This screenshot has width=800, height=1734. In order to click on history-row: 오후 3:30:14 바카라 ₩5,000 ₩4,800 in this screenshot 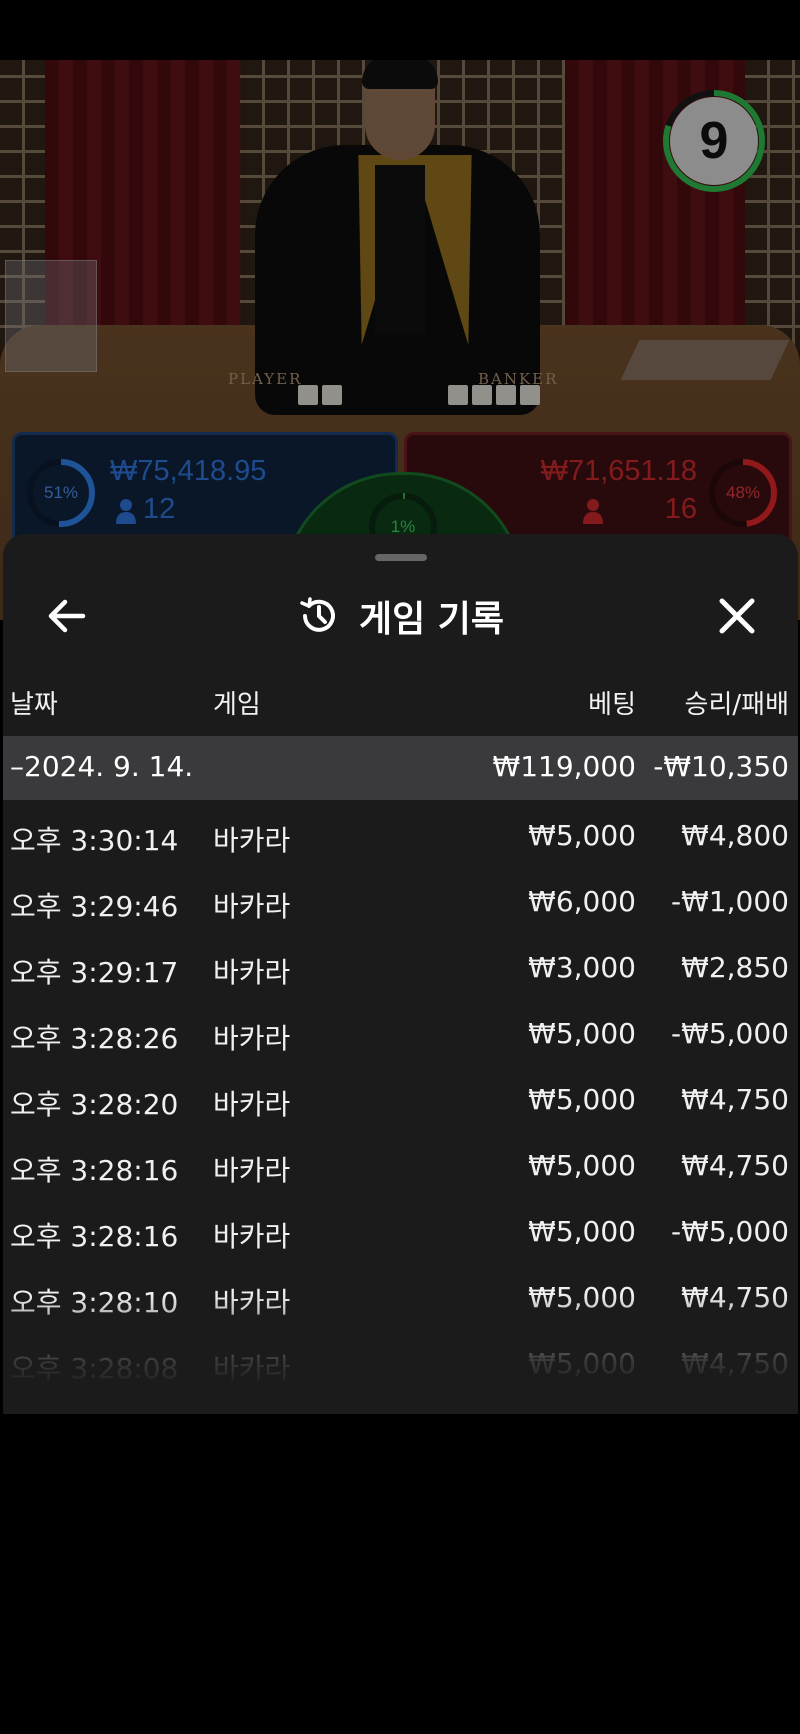, I will do `click(400, 833)`.